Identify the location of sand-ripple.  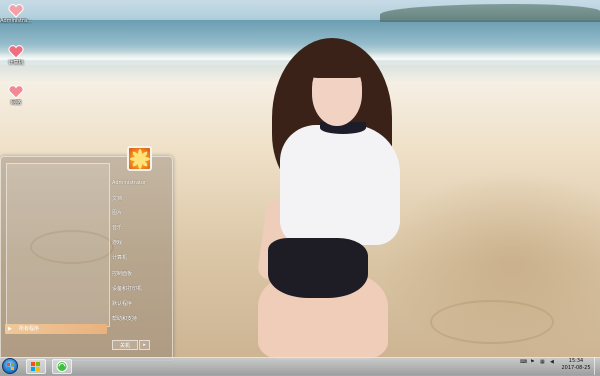
(492, 322).